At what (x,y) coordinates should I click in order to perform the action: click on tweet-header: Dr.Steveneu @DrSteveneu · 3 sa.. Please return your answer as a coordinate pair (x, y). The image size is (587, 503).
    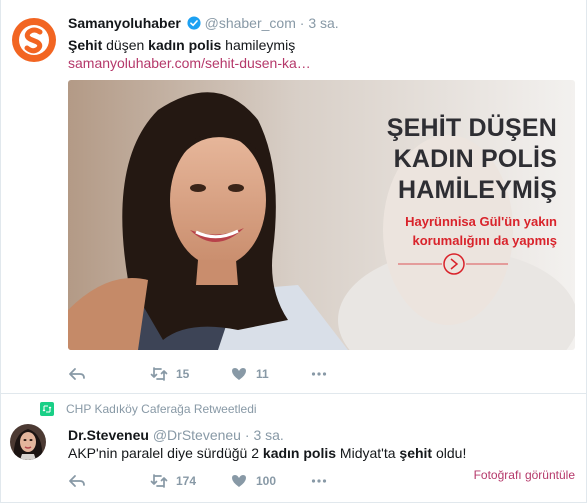
    Looking at the image, I should click on (176, 435).